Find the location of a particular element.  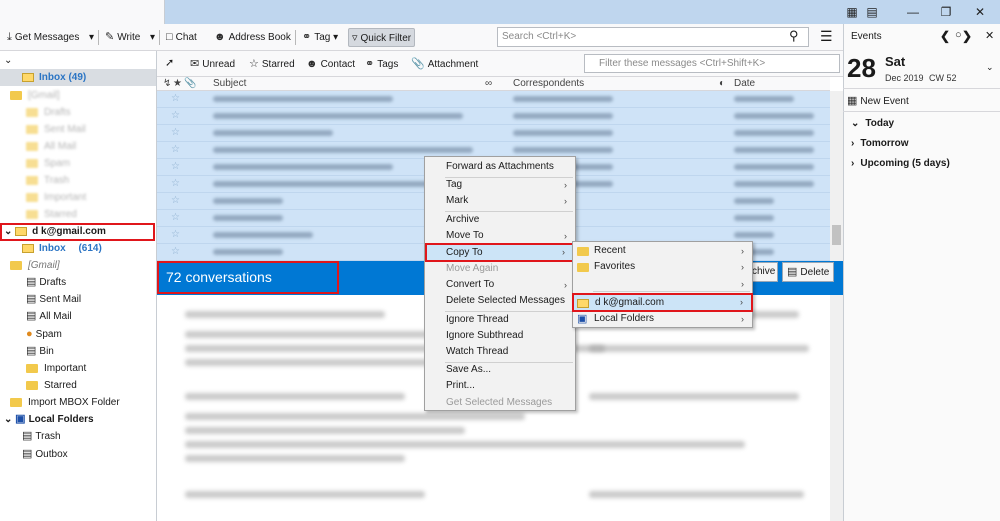

folder-outbox: ▤ Outbox is located at coordinates (78, 454).